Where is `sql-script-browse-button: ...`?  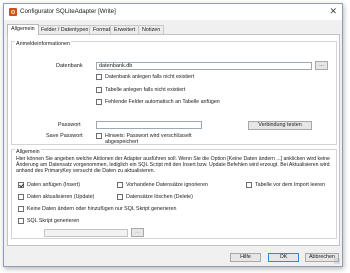
sql-script-browse-button: ... is located at coordinates (137, 232).